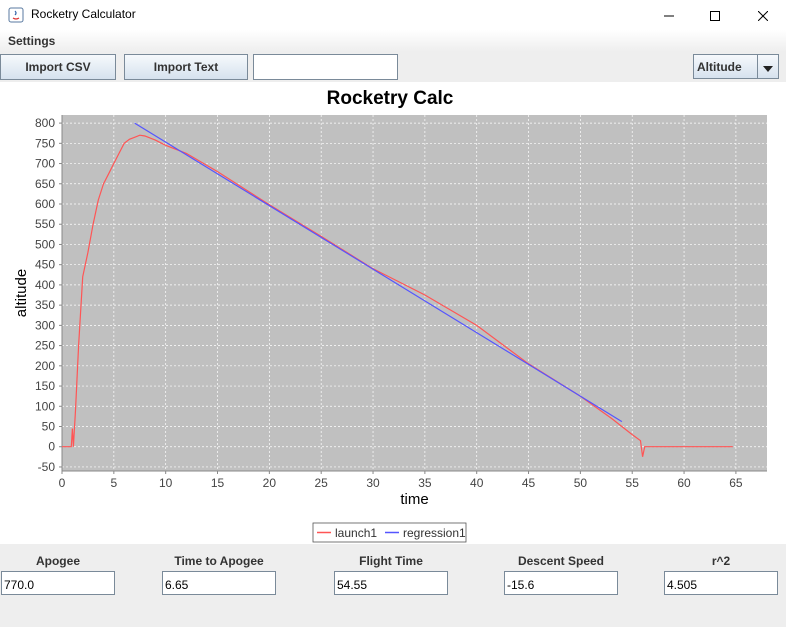  What do you see at coordinates (721, 583) in the screenshot?
I see `r-squared-field: 4.505` at bounding box center [721, 583].